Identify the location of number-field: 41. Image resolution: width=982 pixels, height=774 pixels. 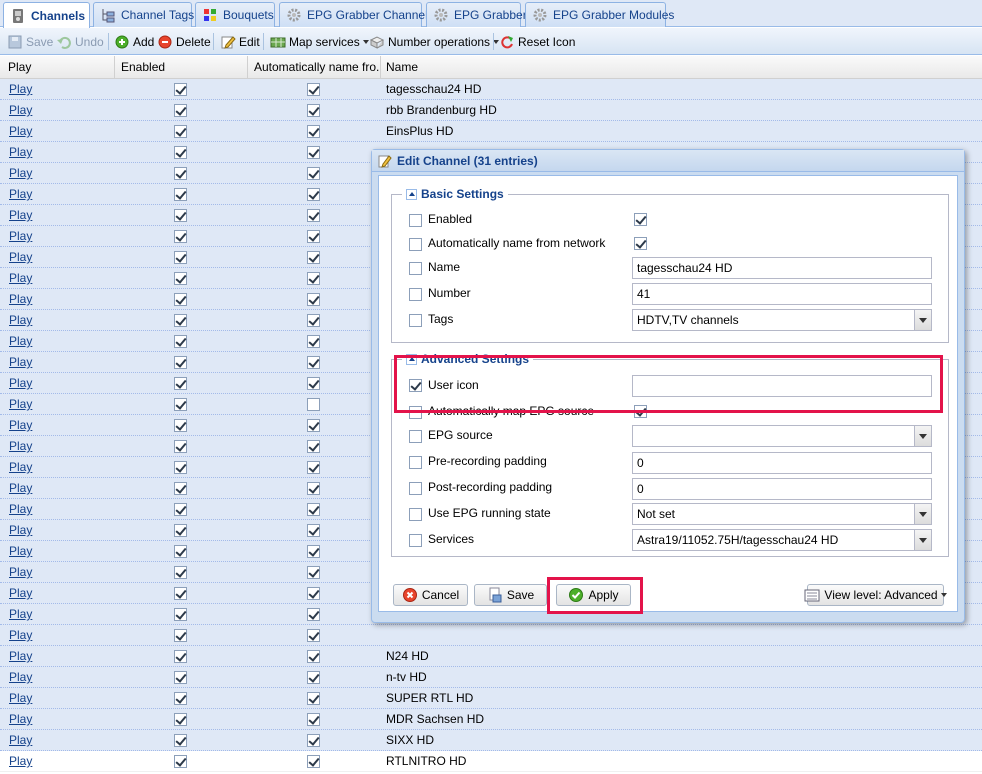
(782, 294).